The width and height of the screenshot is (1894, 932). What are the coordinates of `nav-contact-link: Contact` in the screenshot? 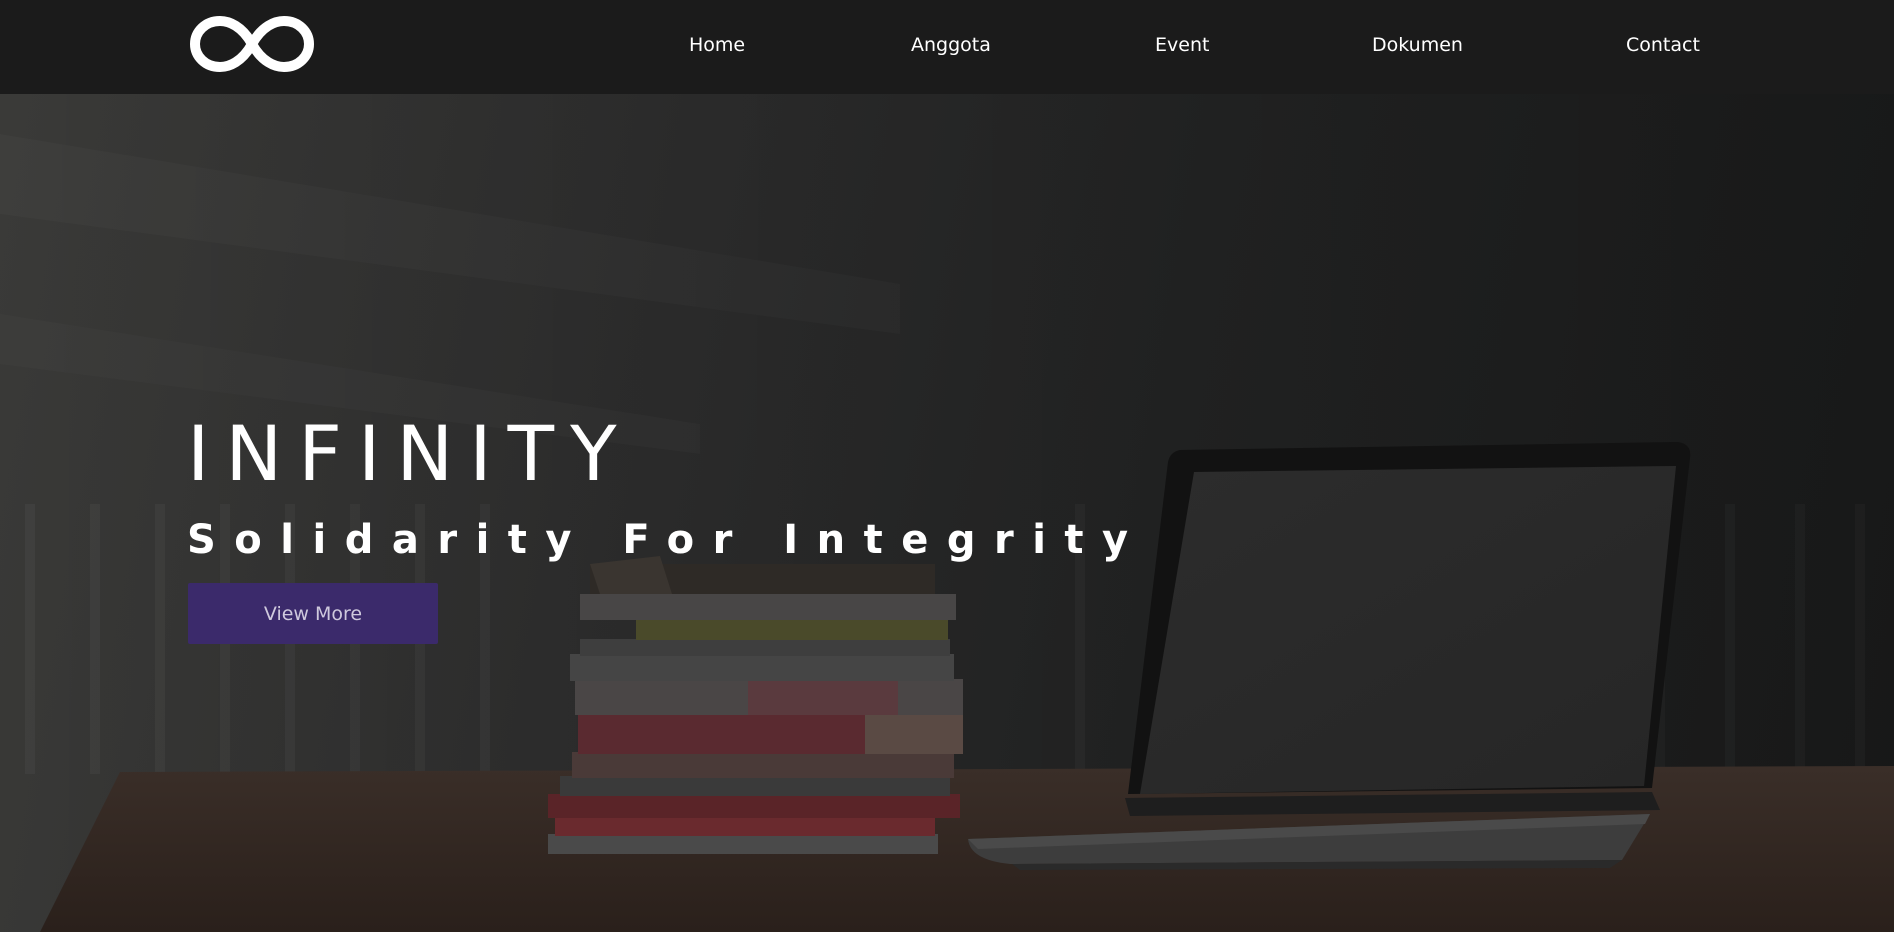 It's located at (1663, 45).